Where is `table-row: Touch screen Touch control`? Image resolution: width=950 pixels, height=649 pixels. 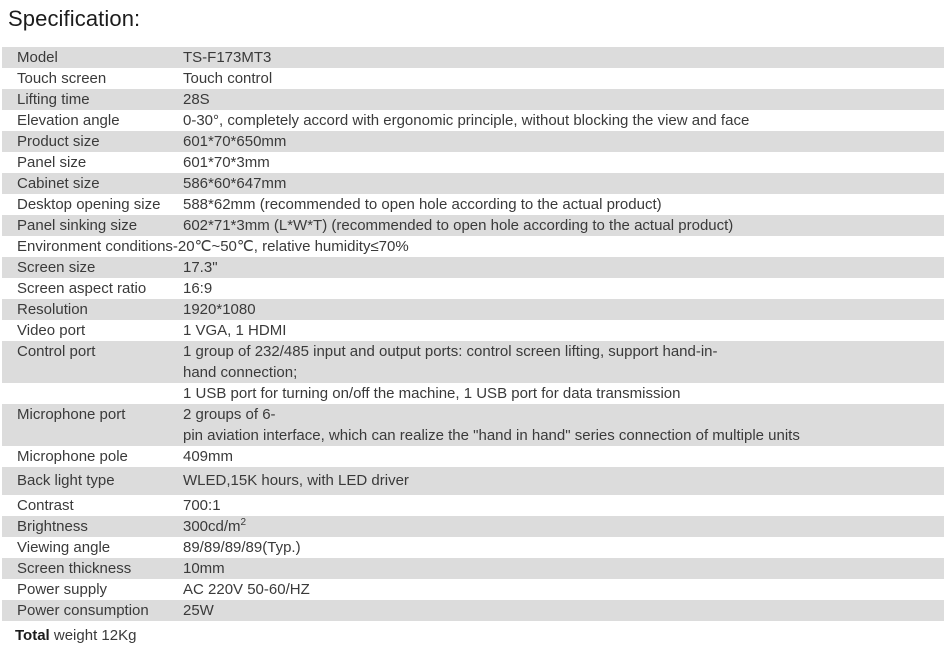
table-row: Touch screen Touch control is located at coordinates (473, 78).